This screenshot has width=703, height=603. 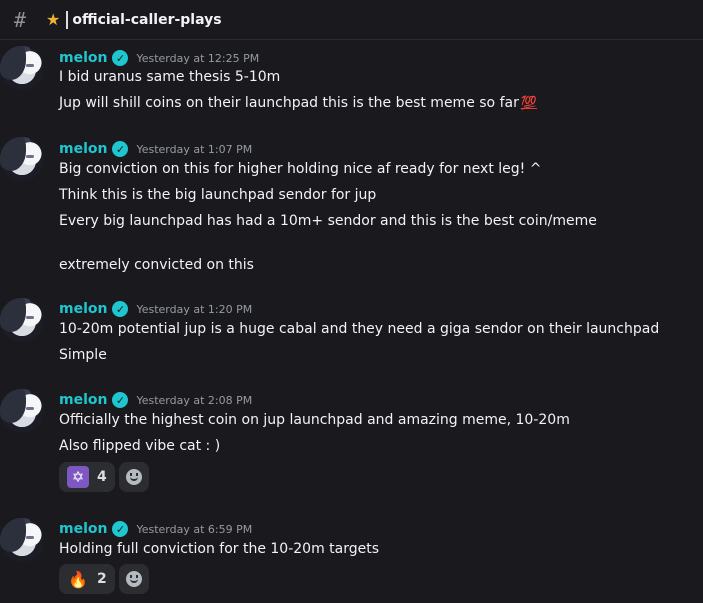 I want to click on channel-name: official-caller-plays, so click(x=147, y=19).